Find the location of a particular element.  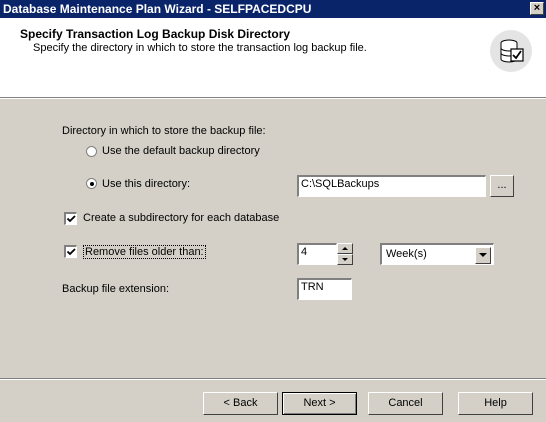

footer-divider-highlight is located at coordinates (273, 379).